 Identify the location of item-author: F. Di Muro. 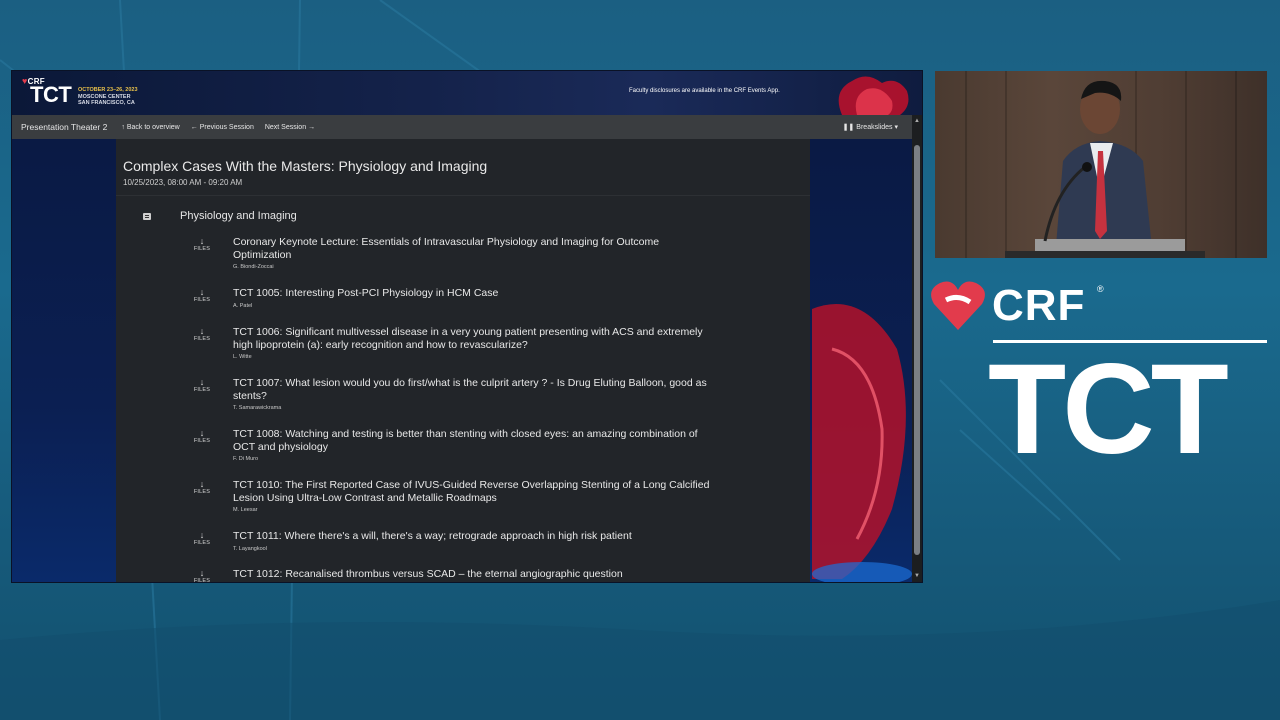
(246, 459).